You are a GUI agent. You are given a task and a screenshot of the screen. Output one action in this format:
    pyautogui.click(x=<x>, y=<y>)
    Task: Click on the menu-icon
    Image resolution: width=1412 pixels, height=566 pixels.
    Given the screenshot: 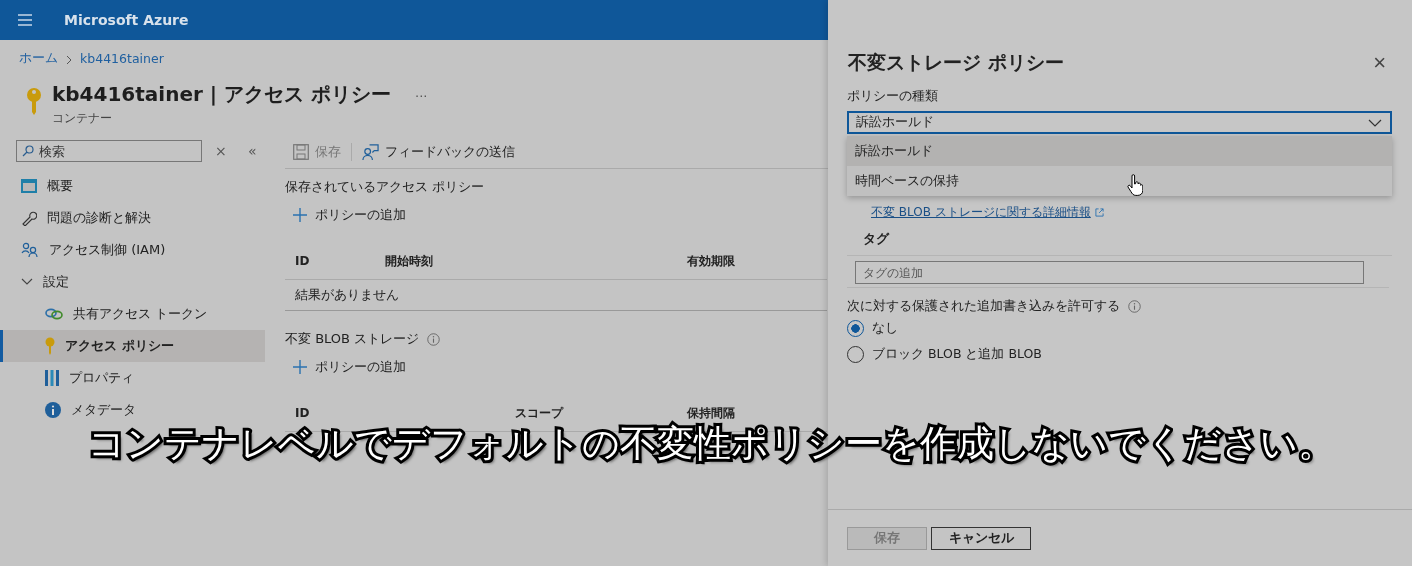 What is the action you would take?
    pyautogui.click(x=25, y=20)
    